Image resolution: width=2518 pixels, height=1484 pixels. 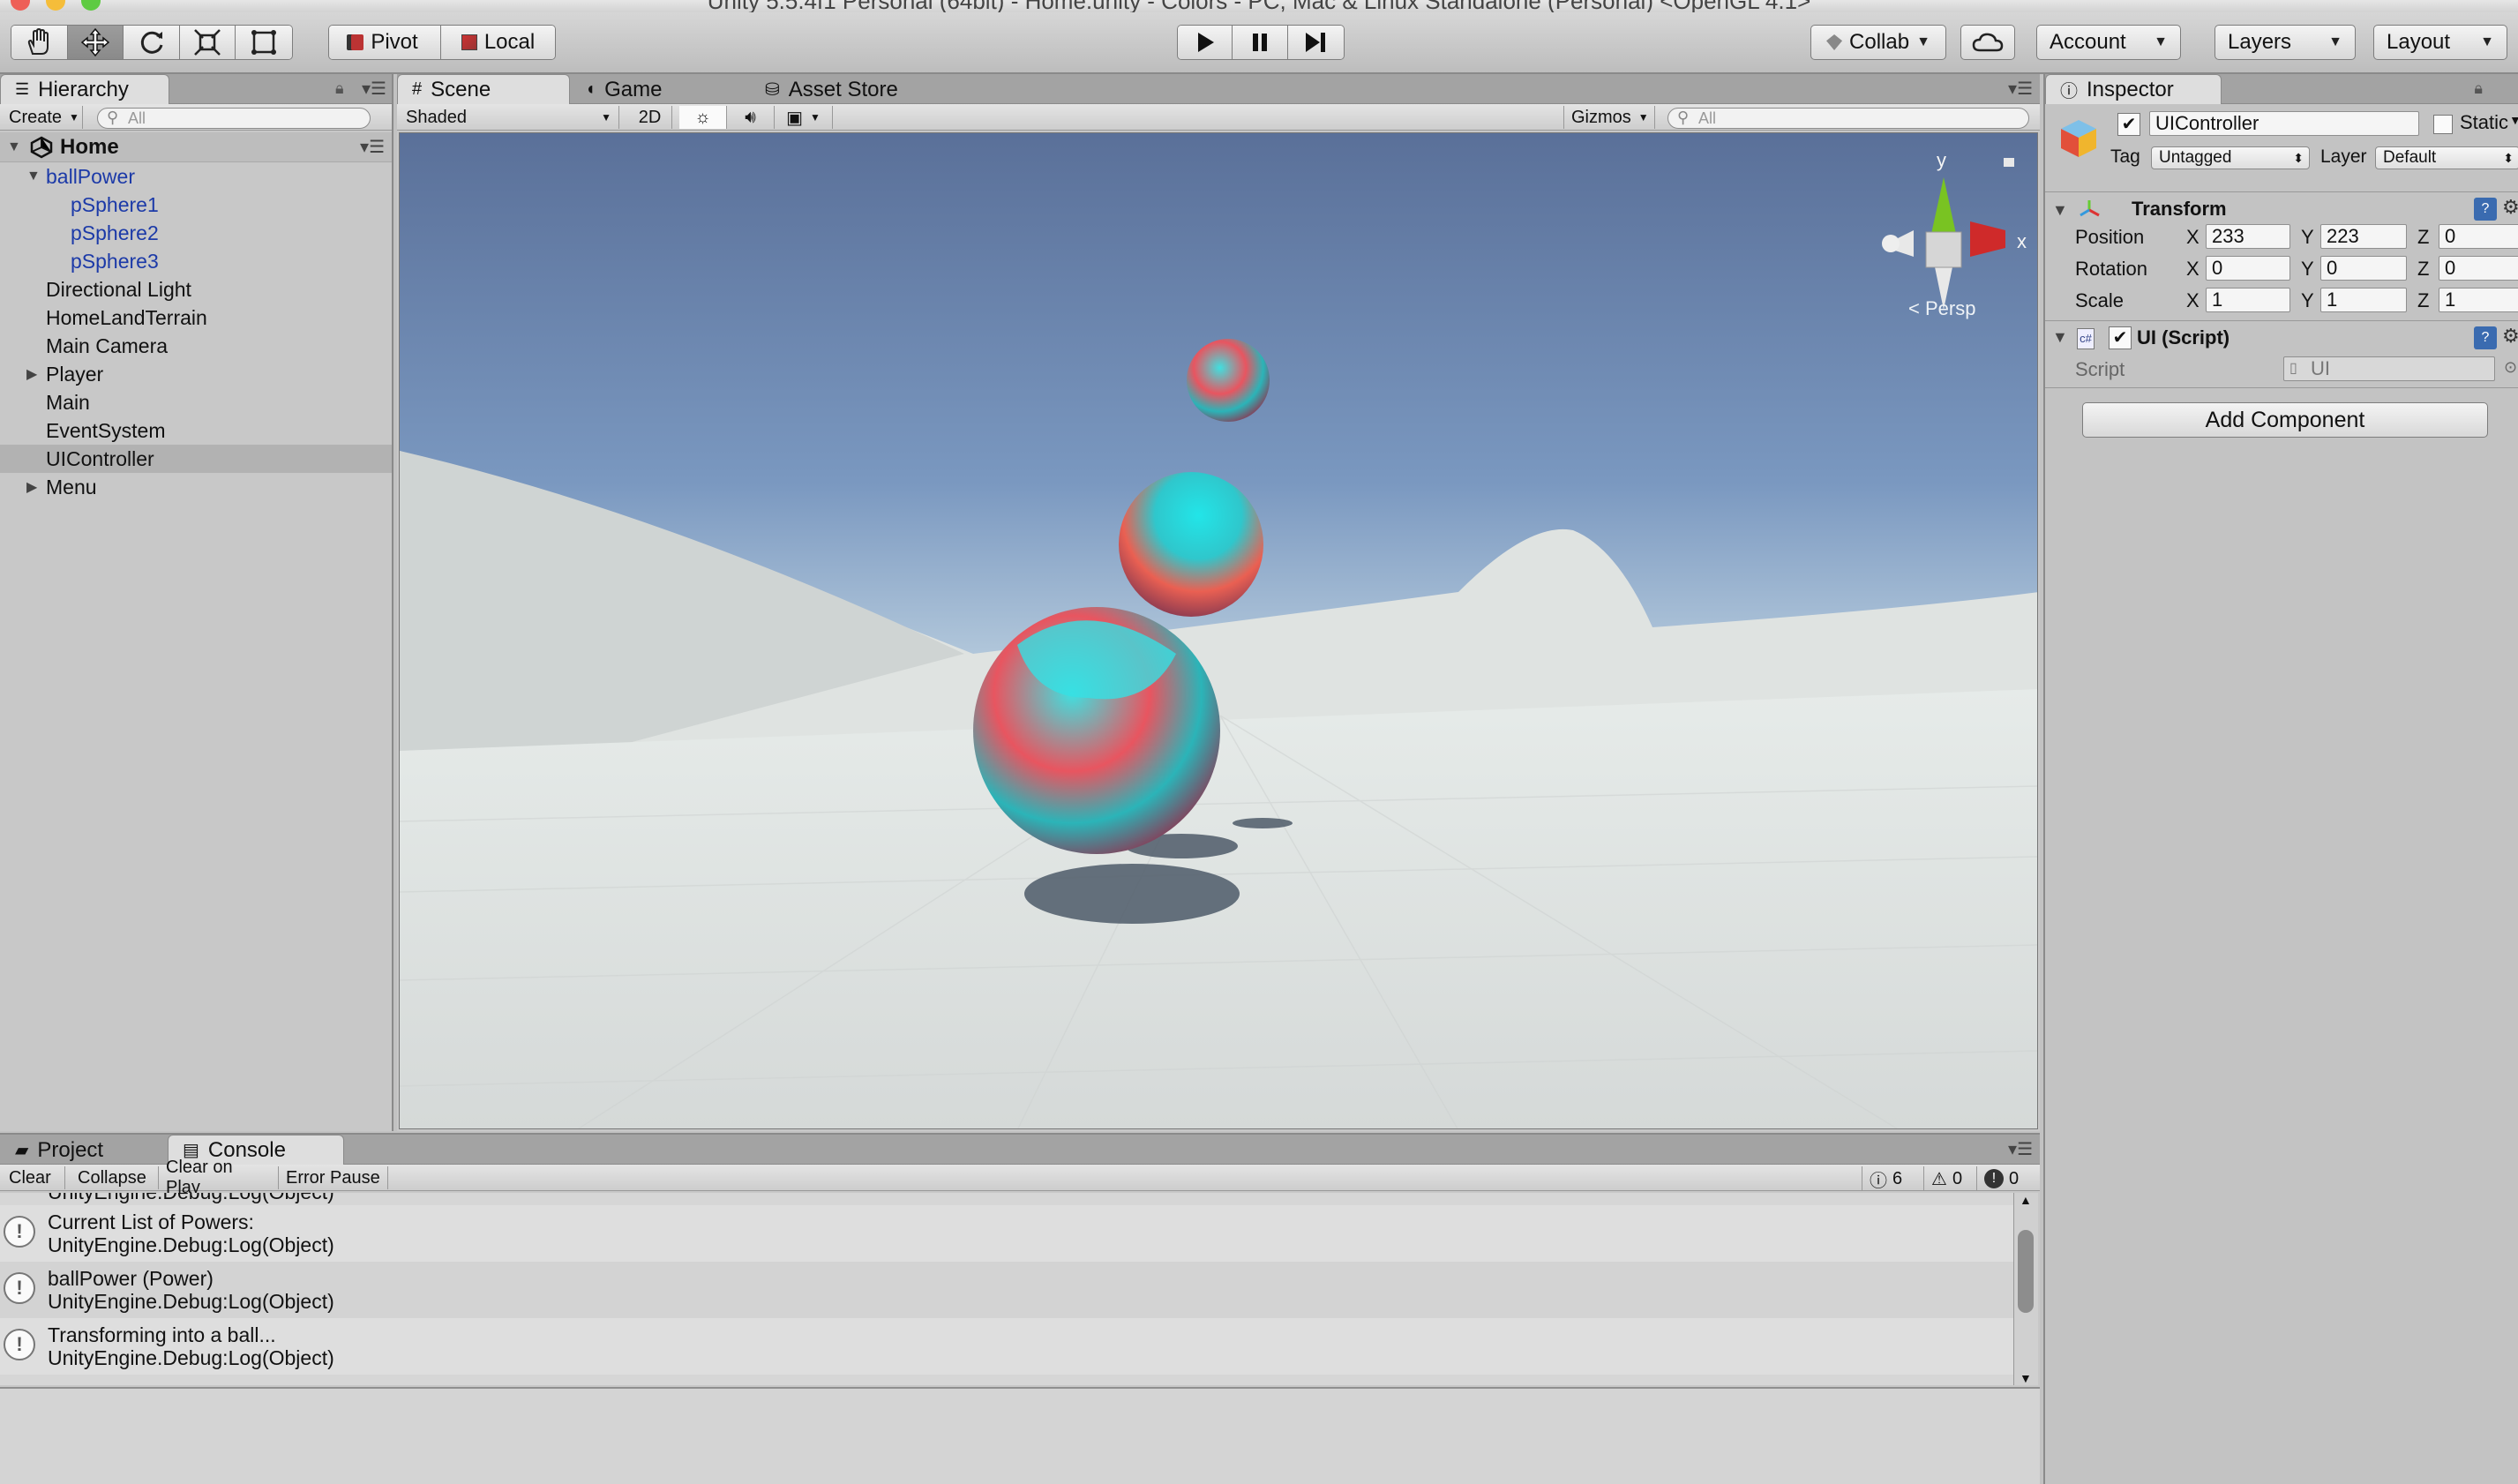 I want to click on hierarchy-item-label: ballPower, so click(x=90, y=176).